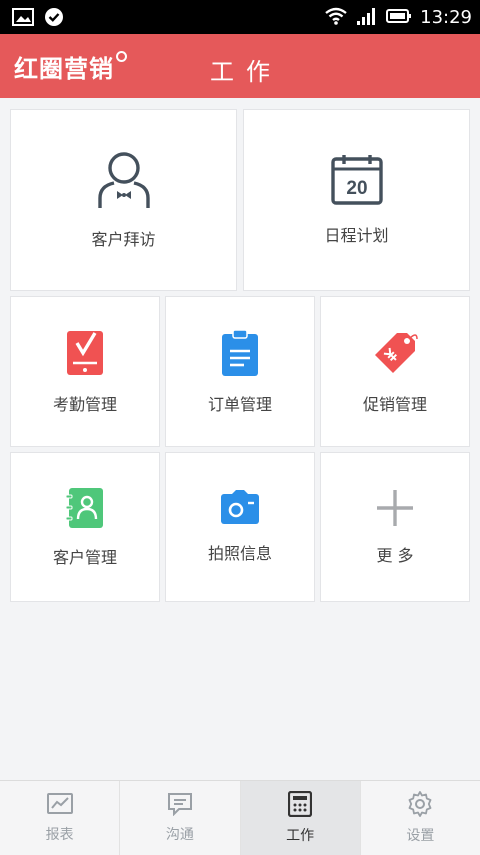 This screenshot has height=855, width=480. I want to click on chat-icon, so click(180, 806).